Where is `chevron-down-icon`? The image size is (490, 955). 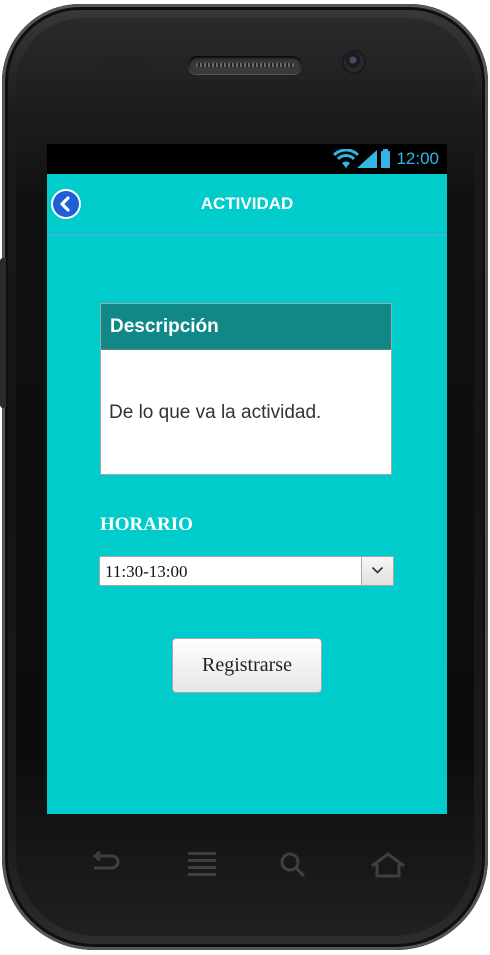 chevron-down-icon is located at coordinates (377, 570).